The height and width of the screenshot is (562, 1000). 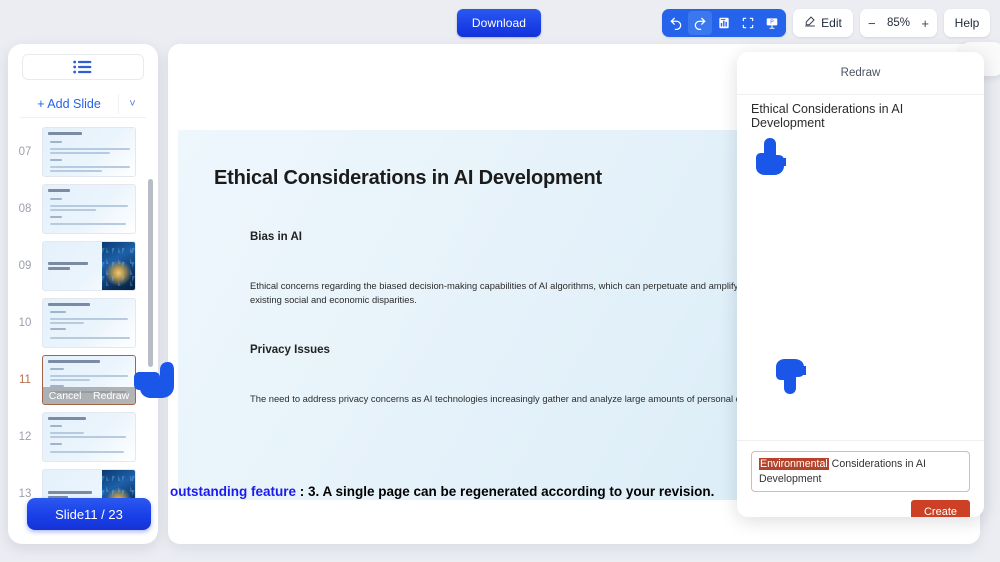 I want to click on chevron-down-icon: ˅, so click(x=132, y=103).